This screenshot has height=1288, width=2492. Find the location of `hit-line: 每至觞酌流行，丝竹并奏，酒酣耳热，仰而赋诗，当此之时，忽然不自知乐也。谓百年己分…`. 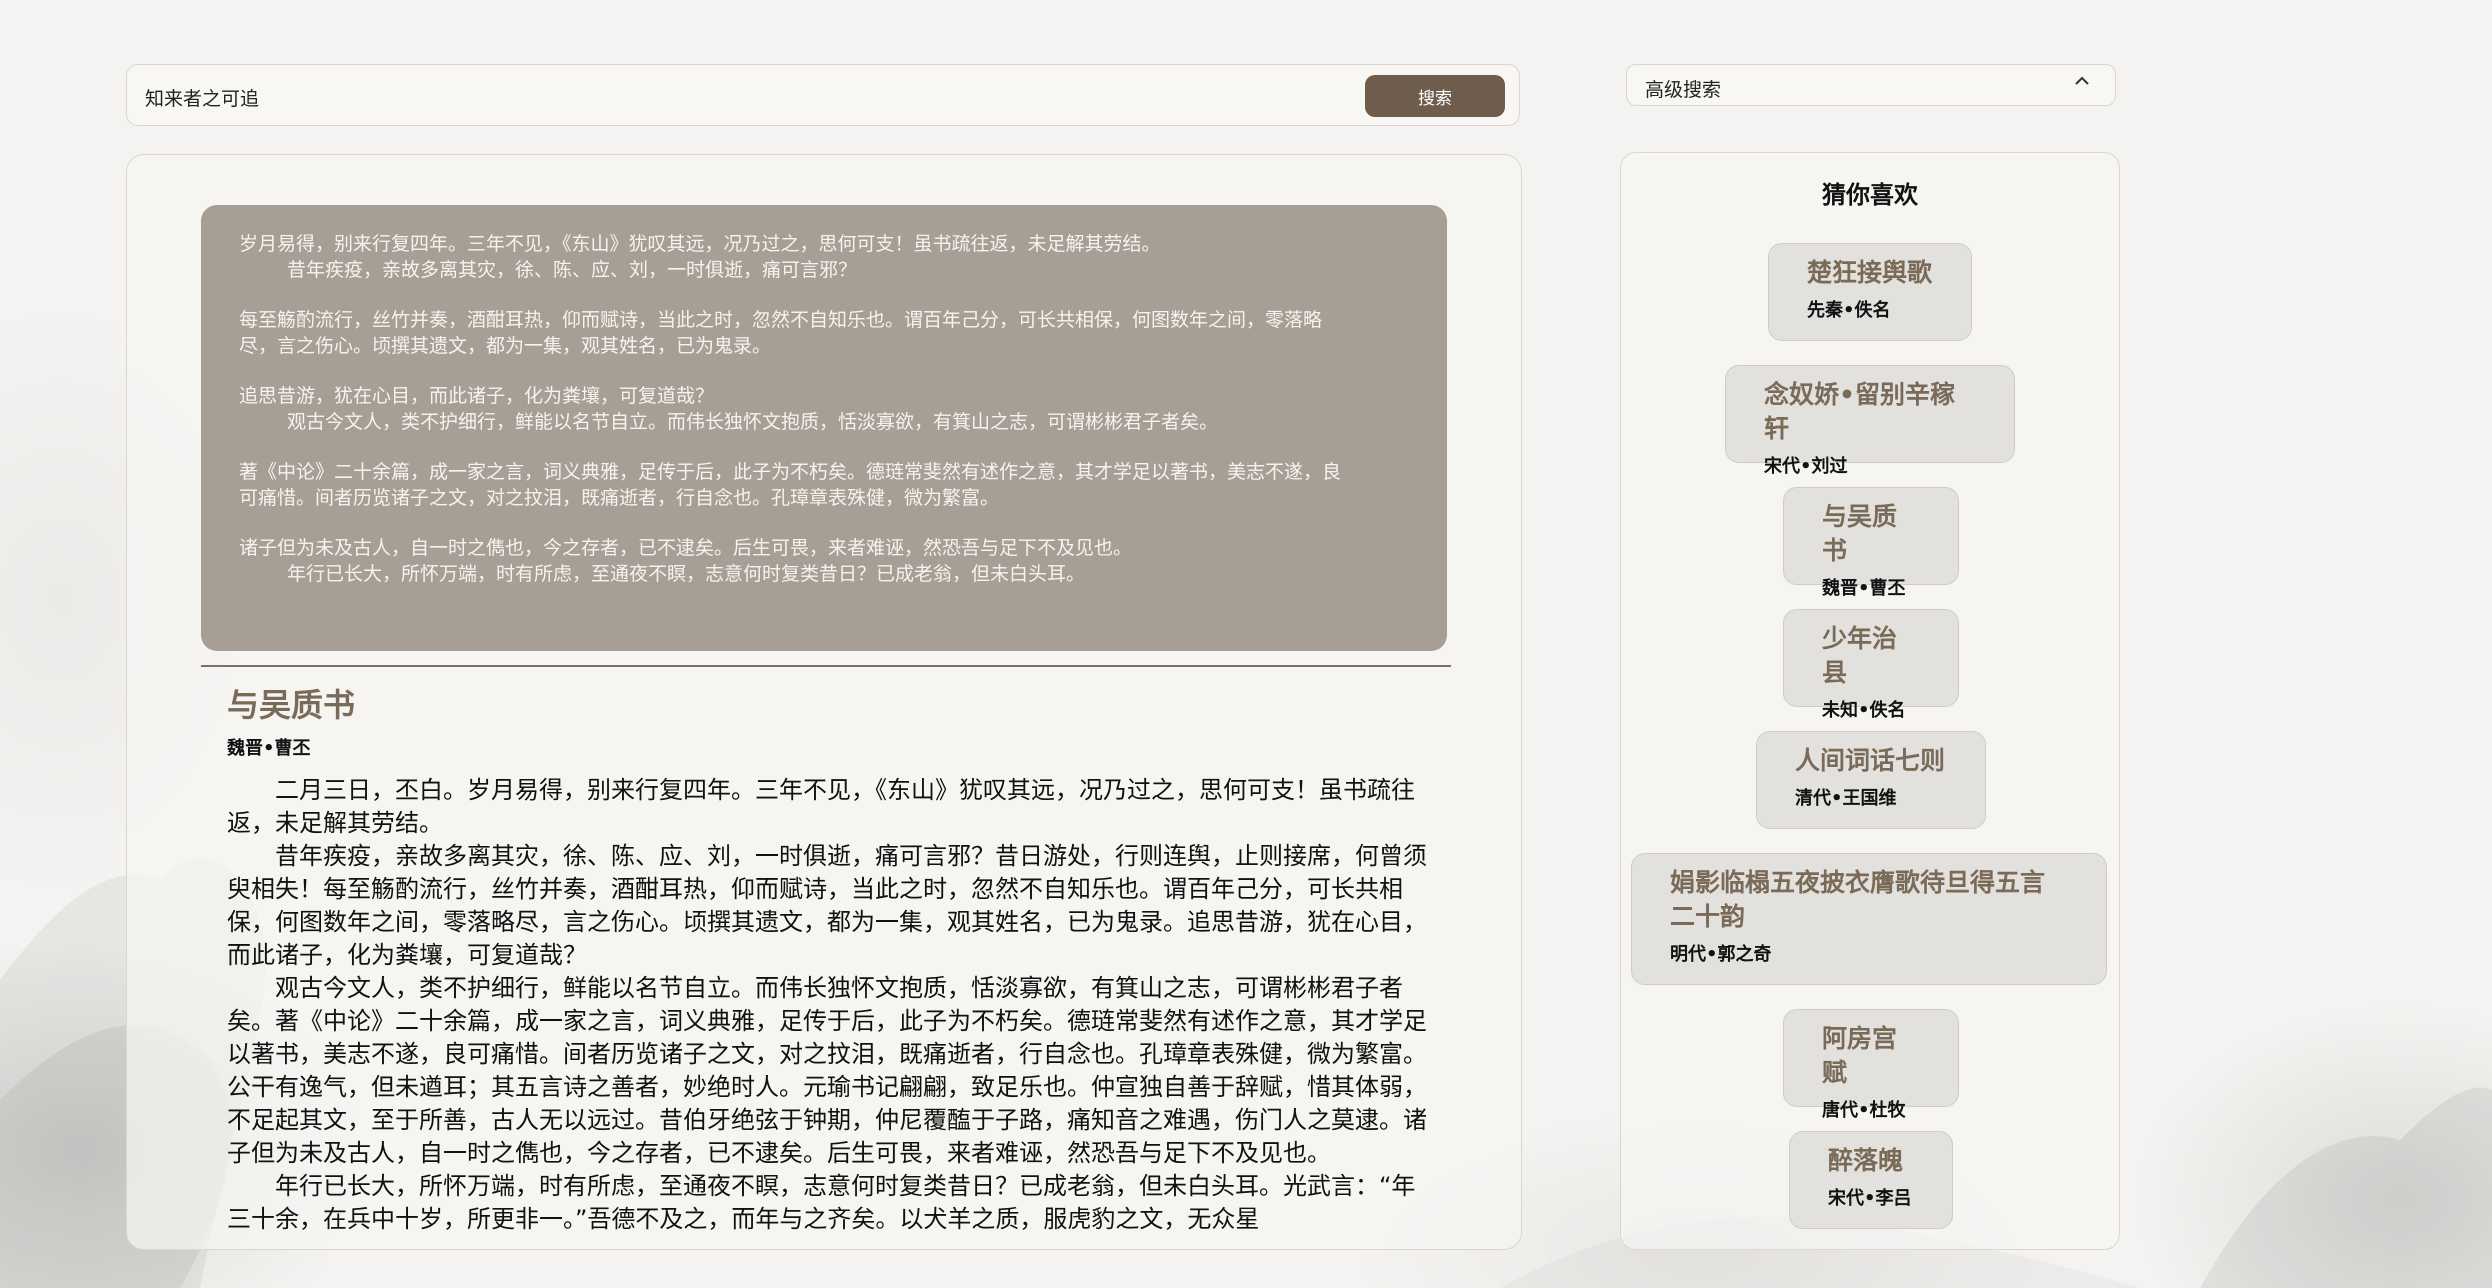

hit-line: 每至觞酌流行，丝竹并奏，酒酣耳热，仰而赋诗，当此之时，忽然不自知乐也。谓百年己分… is located at coordinates (781, 320).